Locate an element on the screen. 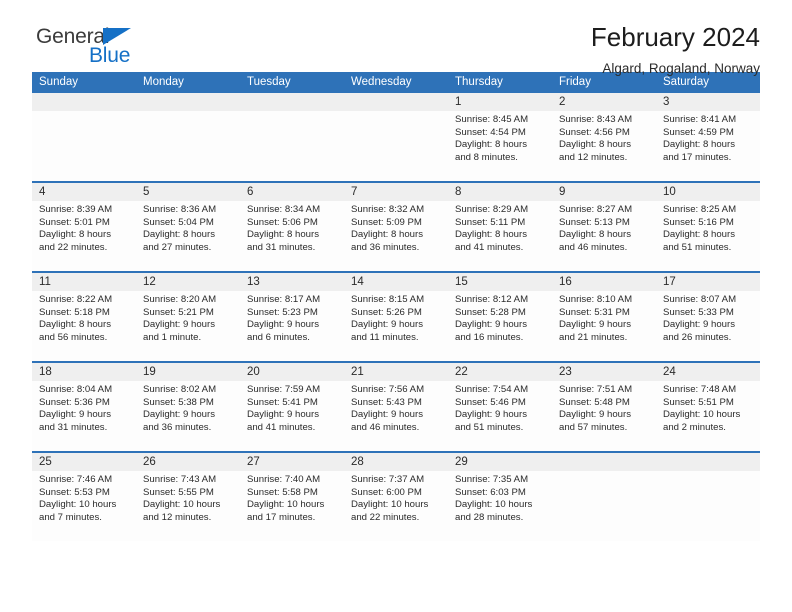 Image resolution: width=792 pixels, height=612 pixels. day-number-4: 4 is located at coordinates (84, 192).